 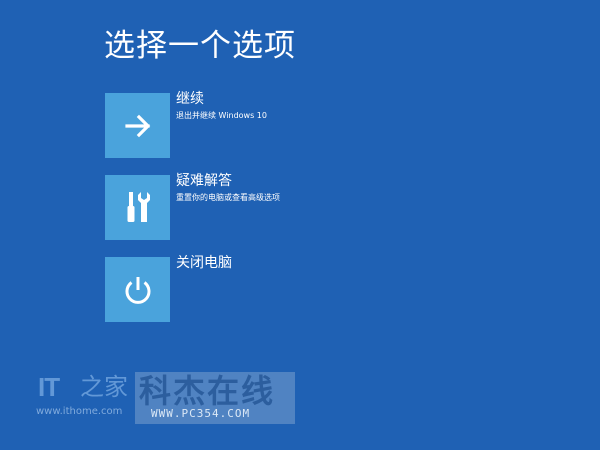 I want to click on troubleshoot-label: 疑难解答, so click(x=204, y=181).